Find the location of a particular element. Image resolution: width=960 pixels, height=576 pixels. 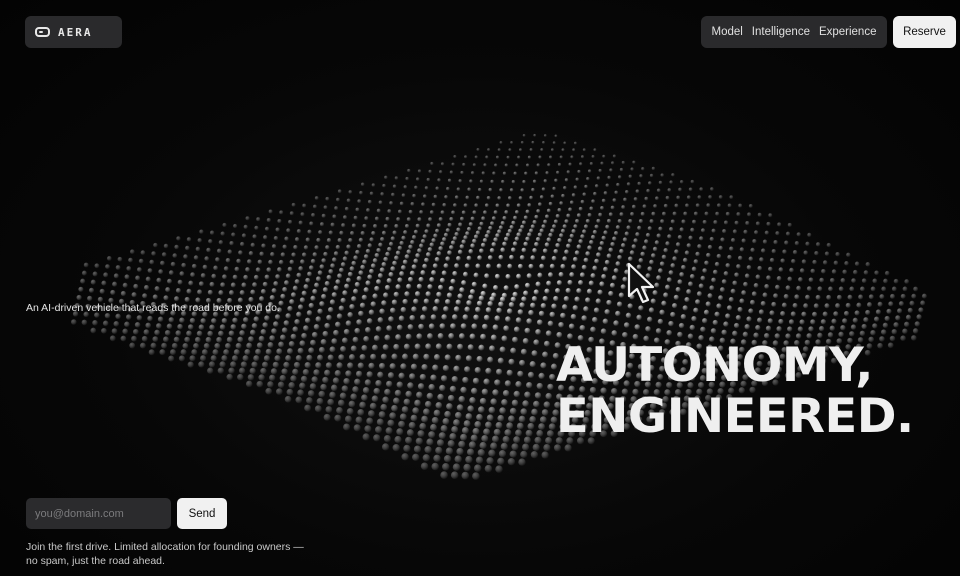

nav-item-model: Model is located at coordinates (726, 32).